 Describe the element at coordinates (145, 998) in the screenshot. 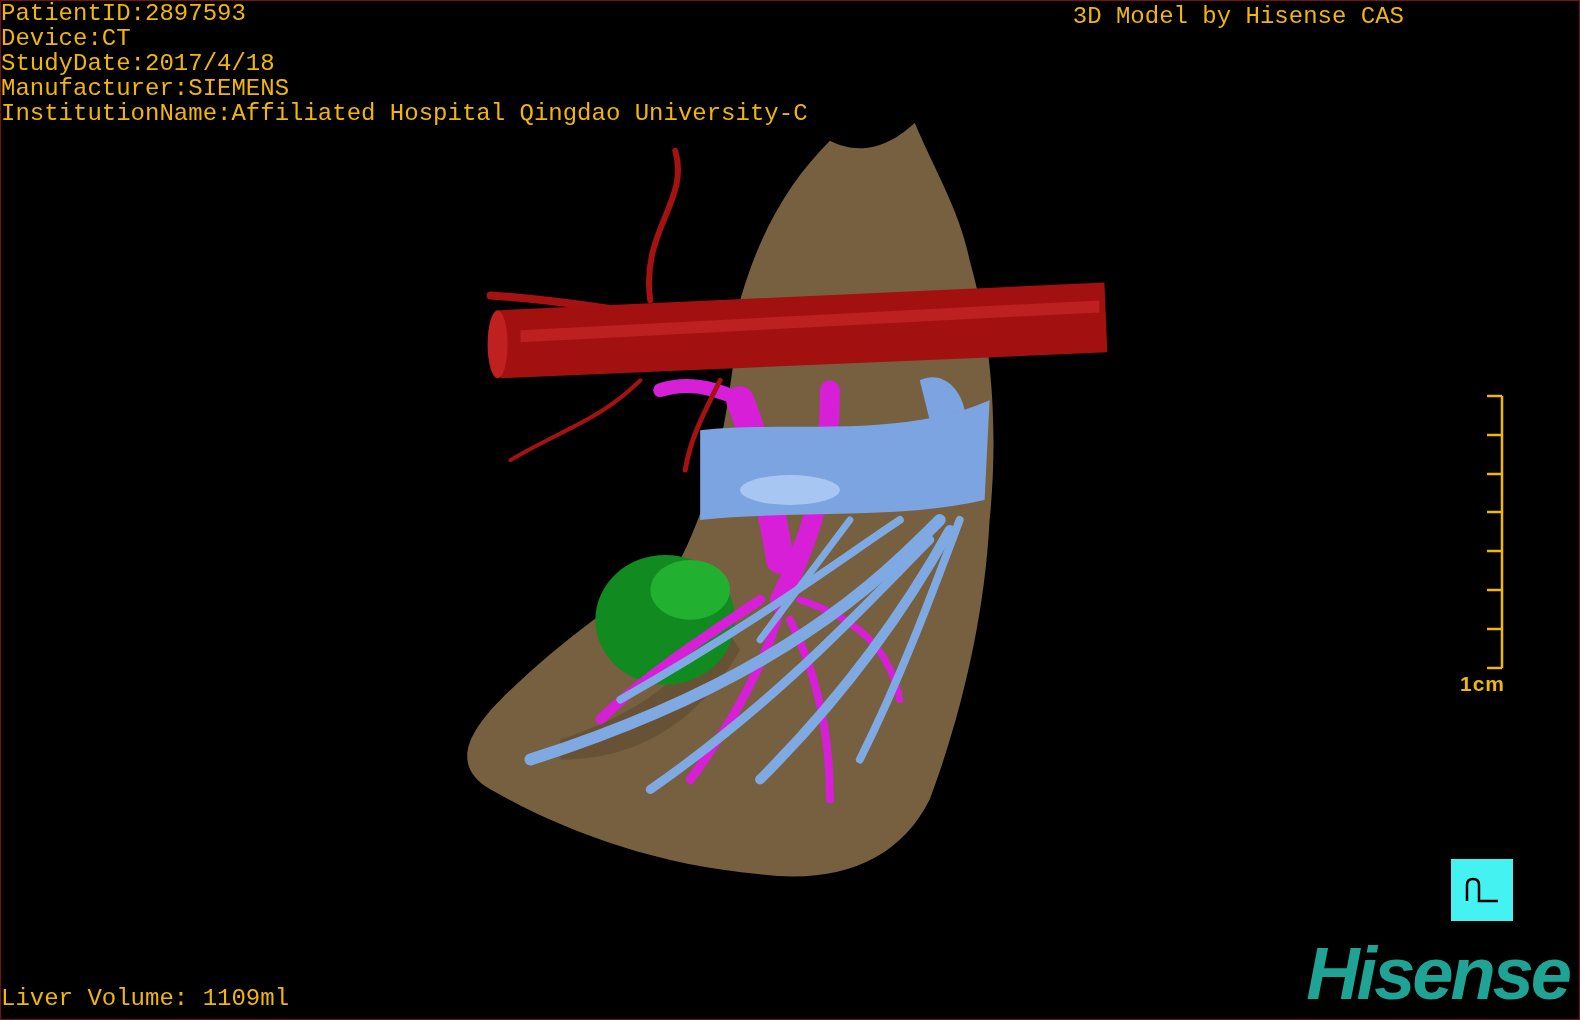

I see `liver-volume: Liver Volume: 1109ml` at that location.